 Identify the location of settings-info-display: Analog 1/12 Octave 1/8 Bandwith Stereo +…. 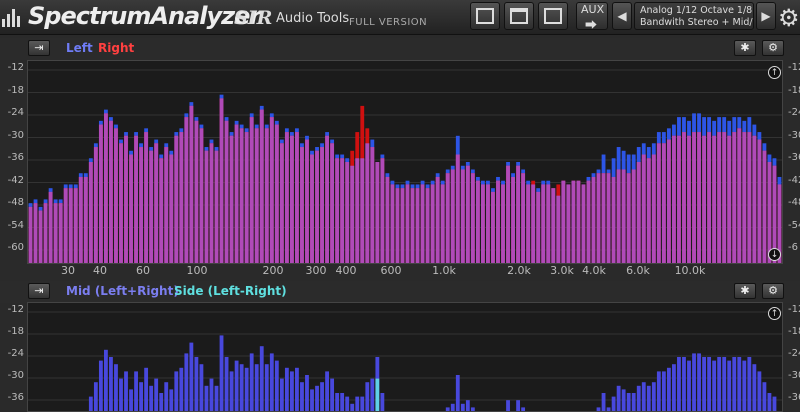
(694, 16).